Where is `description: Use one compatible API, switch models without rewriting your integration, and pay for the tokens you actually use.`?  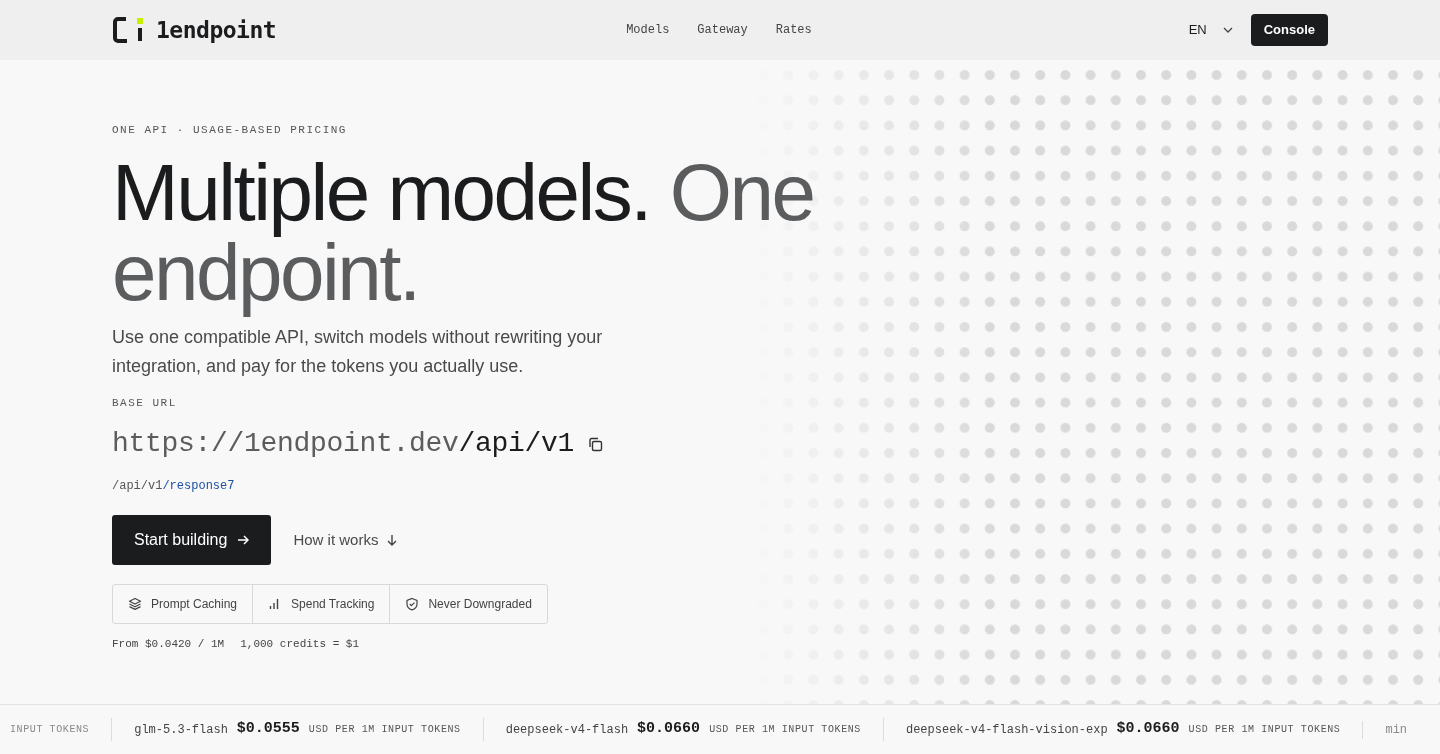 description: Use one compatible API, switch models without rewriting your integration, and pay for the tokens you actually use. is located at coordinates (358, 351).